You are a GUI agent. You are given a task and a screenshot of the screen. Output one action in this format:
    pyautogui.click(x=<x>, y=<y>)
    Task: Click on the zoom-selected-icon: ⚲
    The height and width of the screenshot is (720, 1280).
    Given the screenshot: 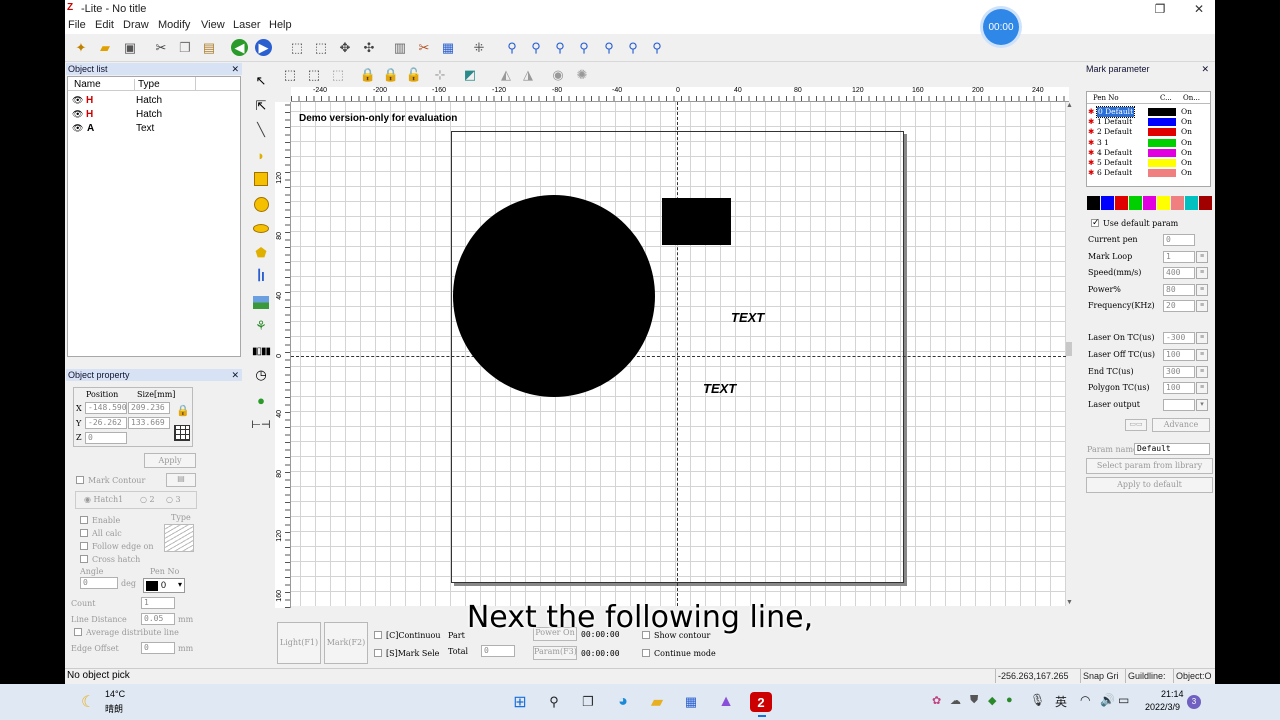 What is the action you would take?
    pyautogui.click(x=633, y=48)
    